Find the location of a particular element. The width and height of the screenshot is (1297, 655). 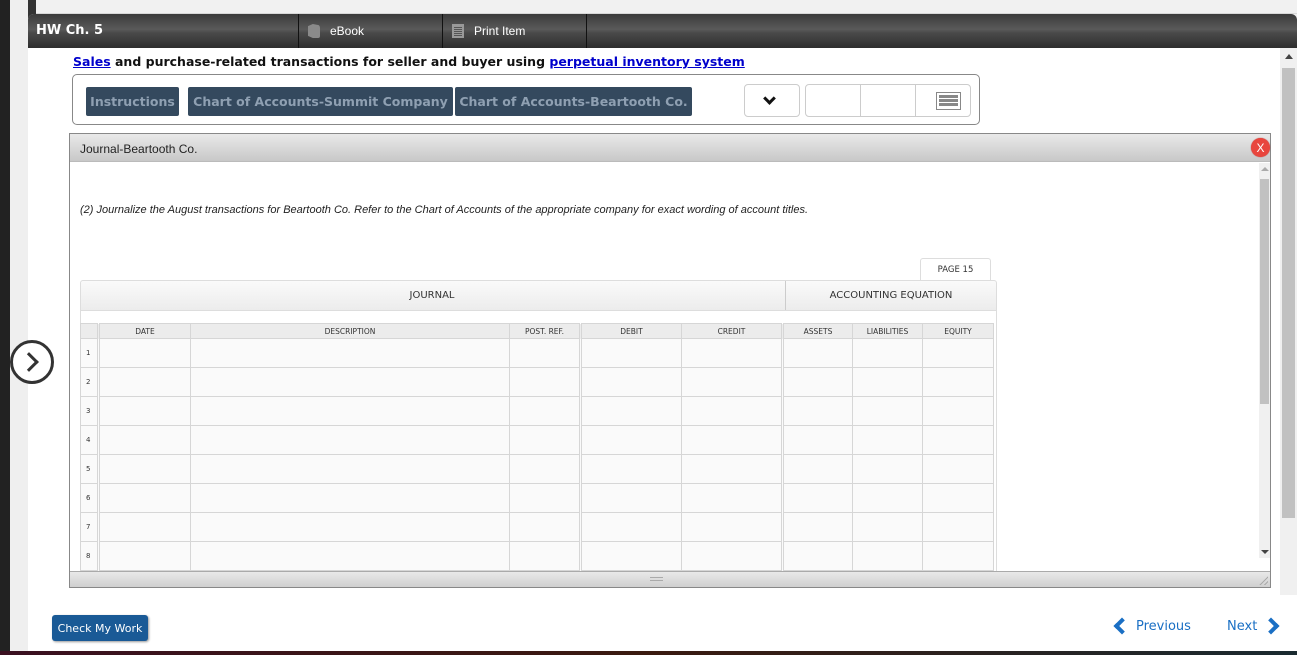

chart-of-accounts-beartooth-tab: Chart of Accounts-Beartooth Co. is located at coordinates (573, 101).